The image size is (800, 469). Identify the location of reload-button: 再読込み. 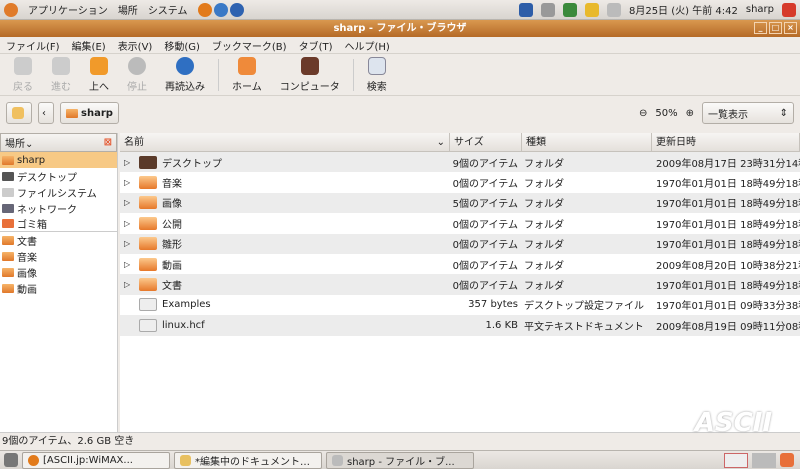
(185, 75).